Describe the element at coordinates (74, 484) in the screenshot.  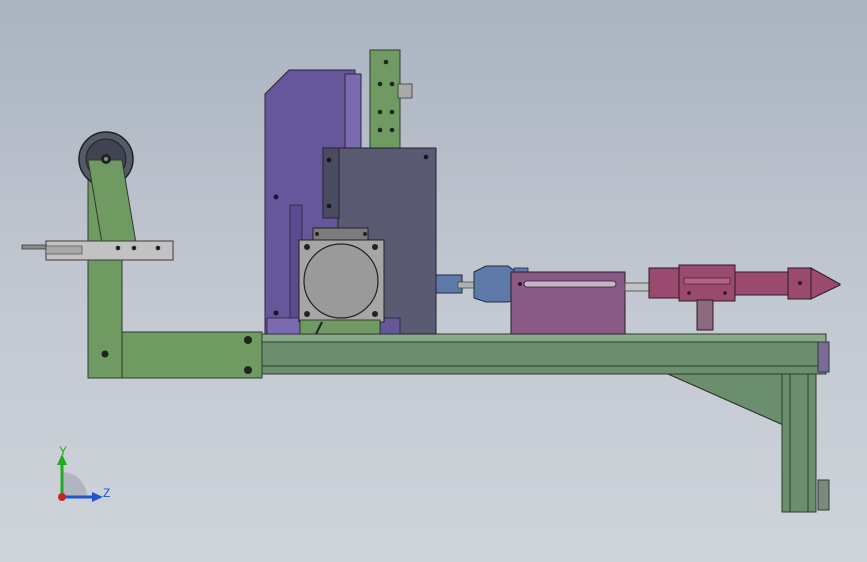
I see `triad-plane-arc` at that location.